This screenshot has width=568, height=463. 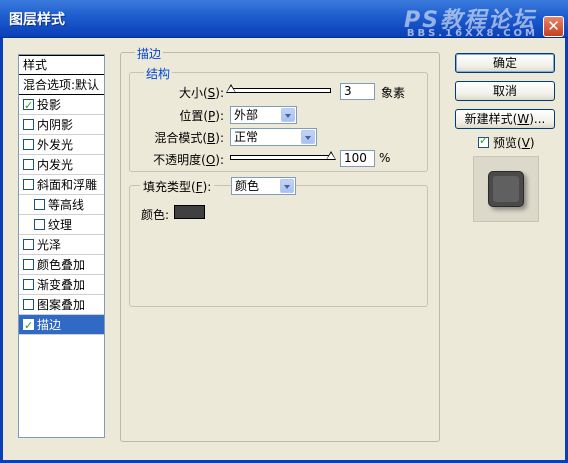 What do you see at coordinates (284, 19) in the screenshot?
I see `title-bar: 图层样式 PS教程论坛 BBS.16XX8.COM ✕` at bounding box center [284, 19].